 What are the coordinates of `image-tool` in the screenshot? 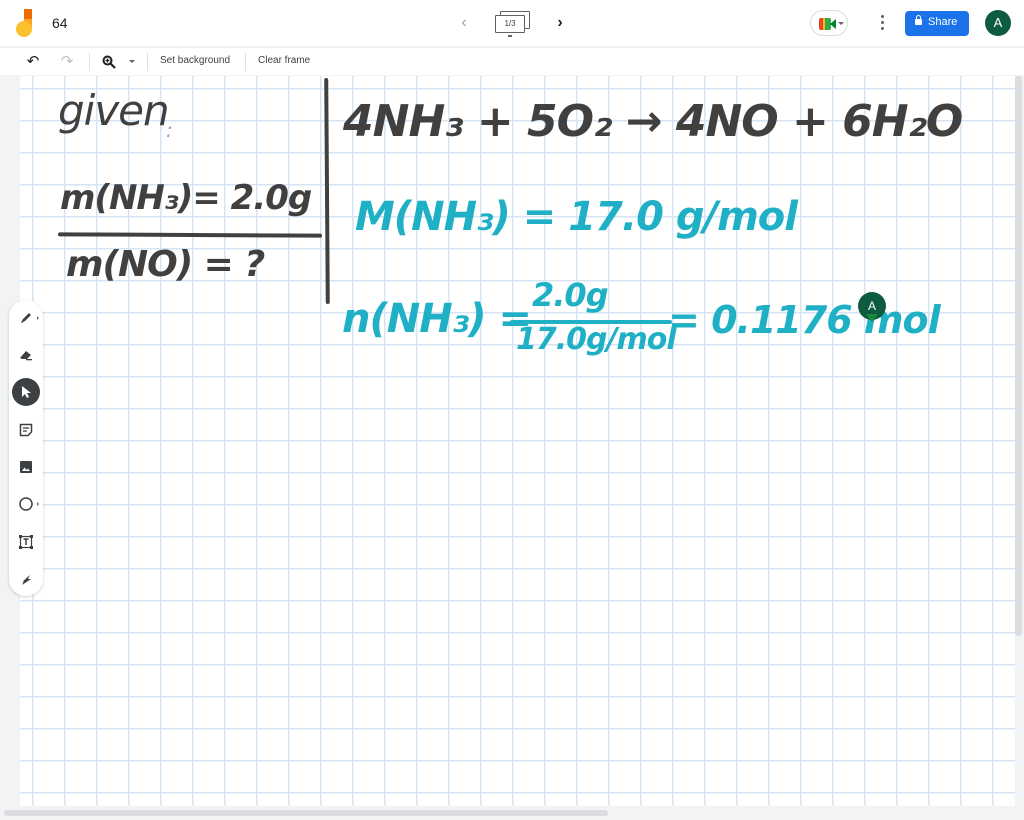 It's located at (26, 467).